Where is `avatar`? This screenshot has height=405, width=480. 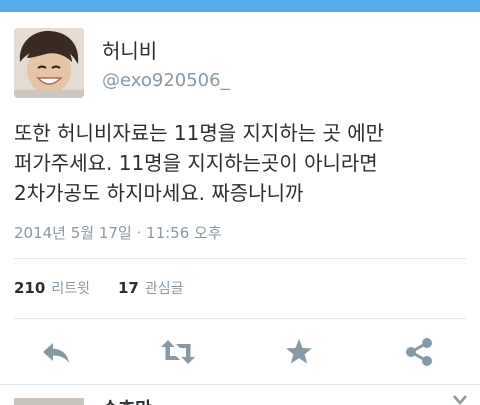 avatar is located at coordinates (49, 63).